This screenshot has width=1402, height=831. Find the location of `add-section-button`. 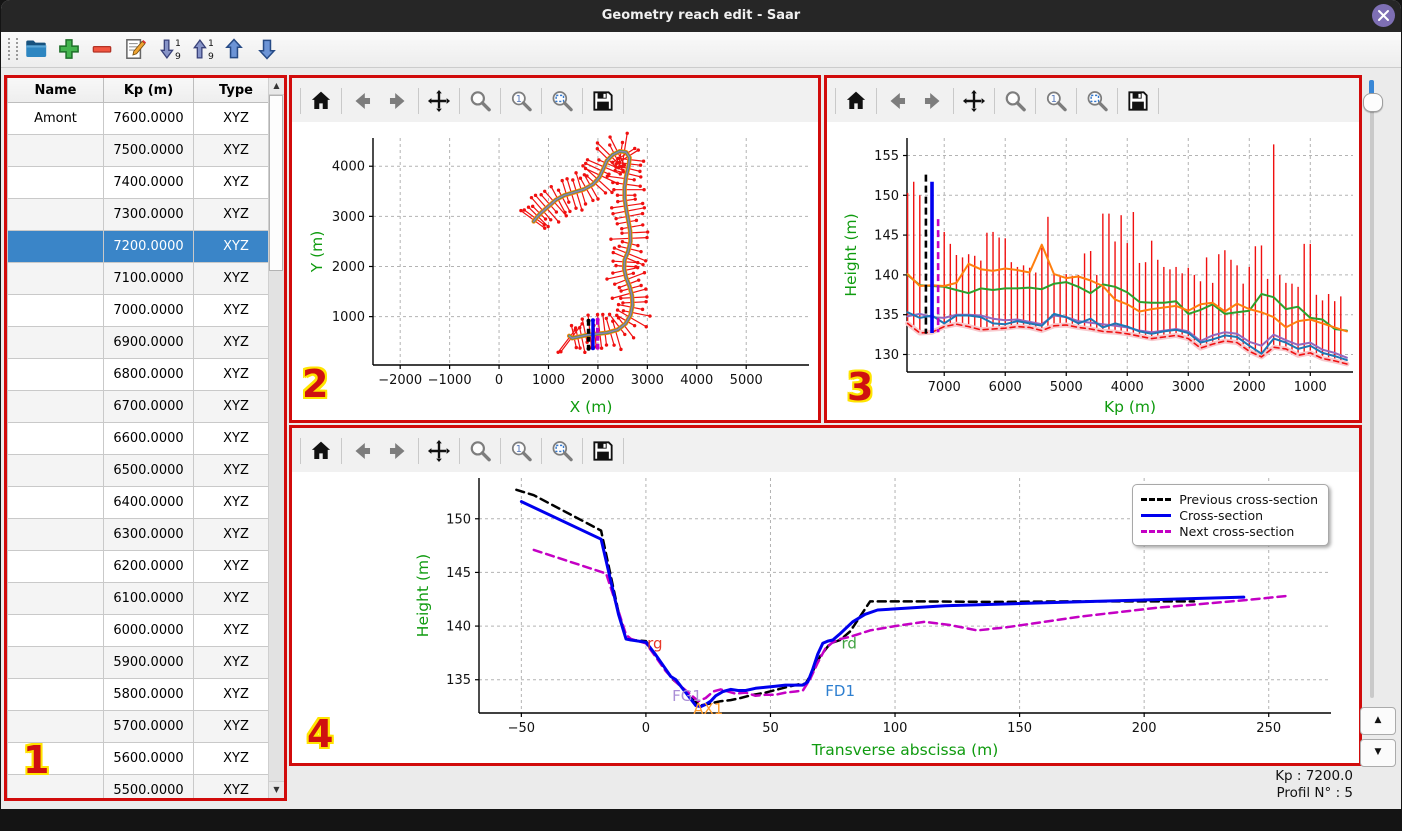

add-section-button is located at coordinates (69, 49).